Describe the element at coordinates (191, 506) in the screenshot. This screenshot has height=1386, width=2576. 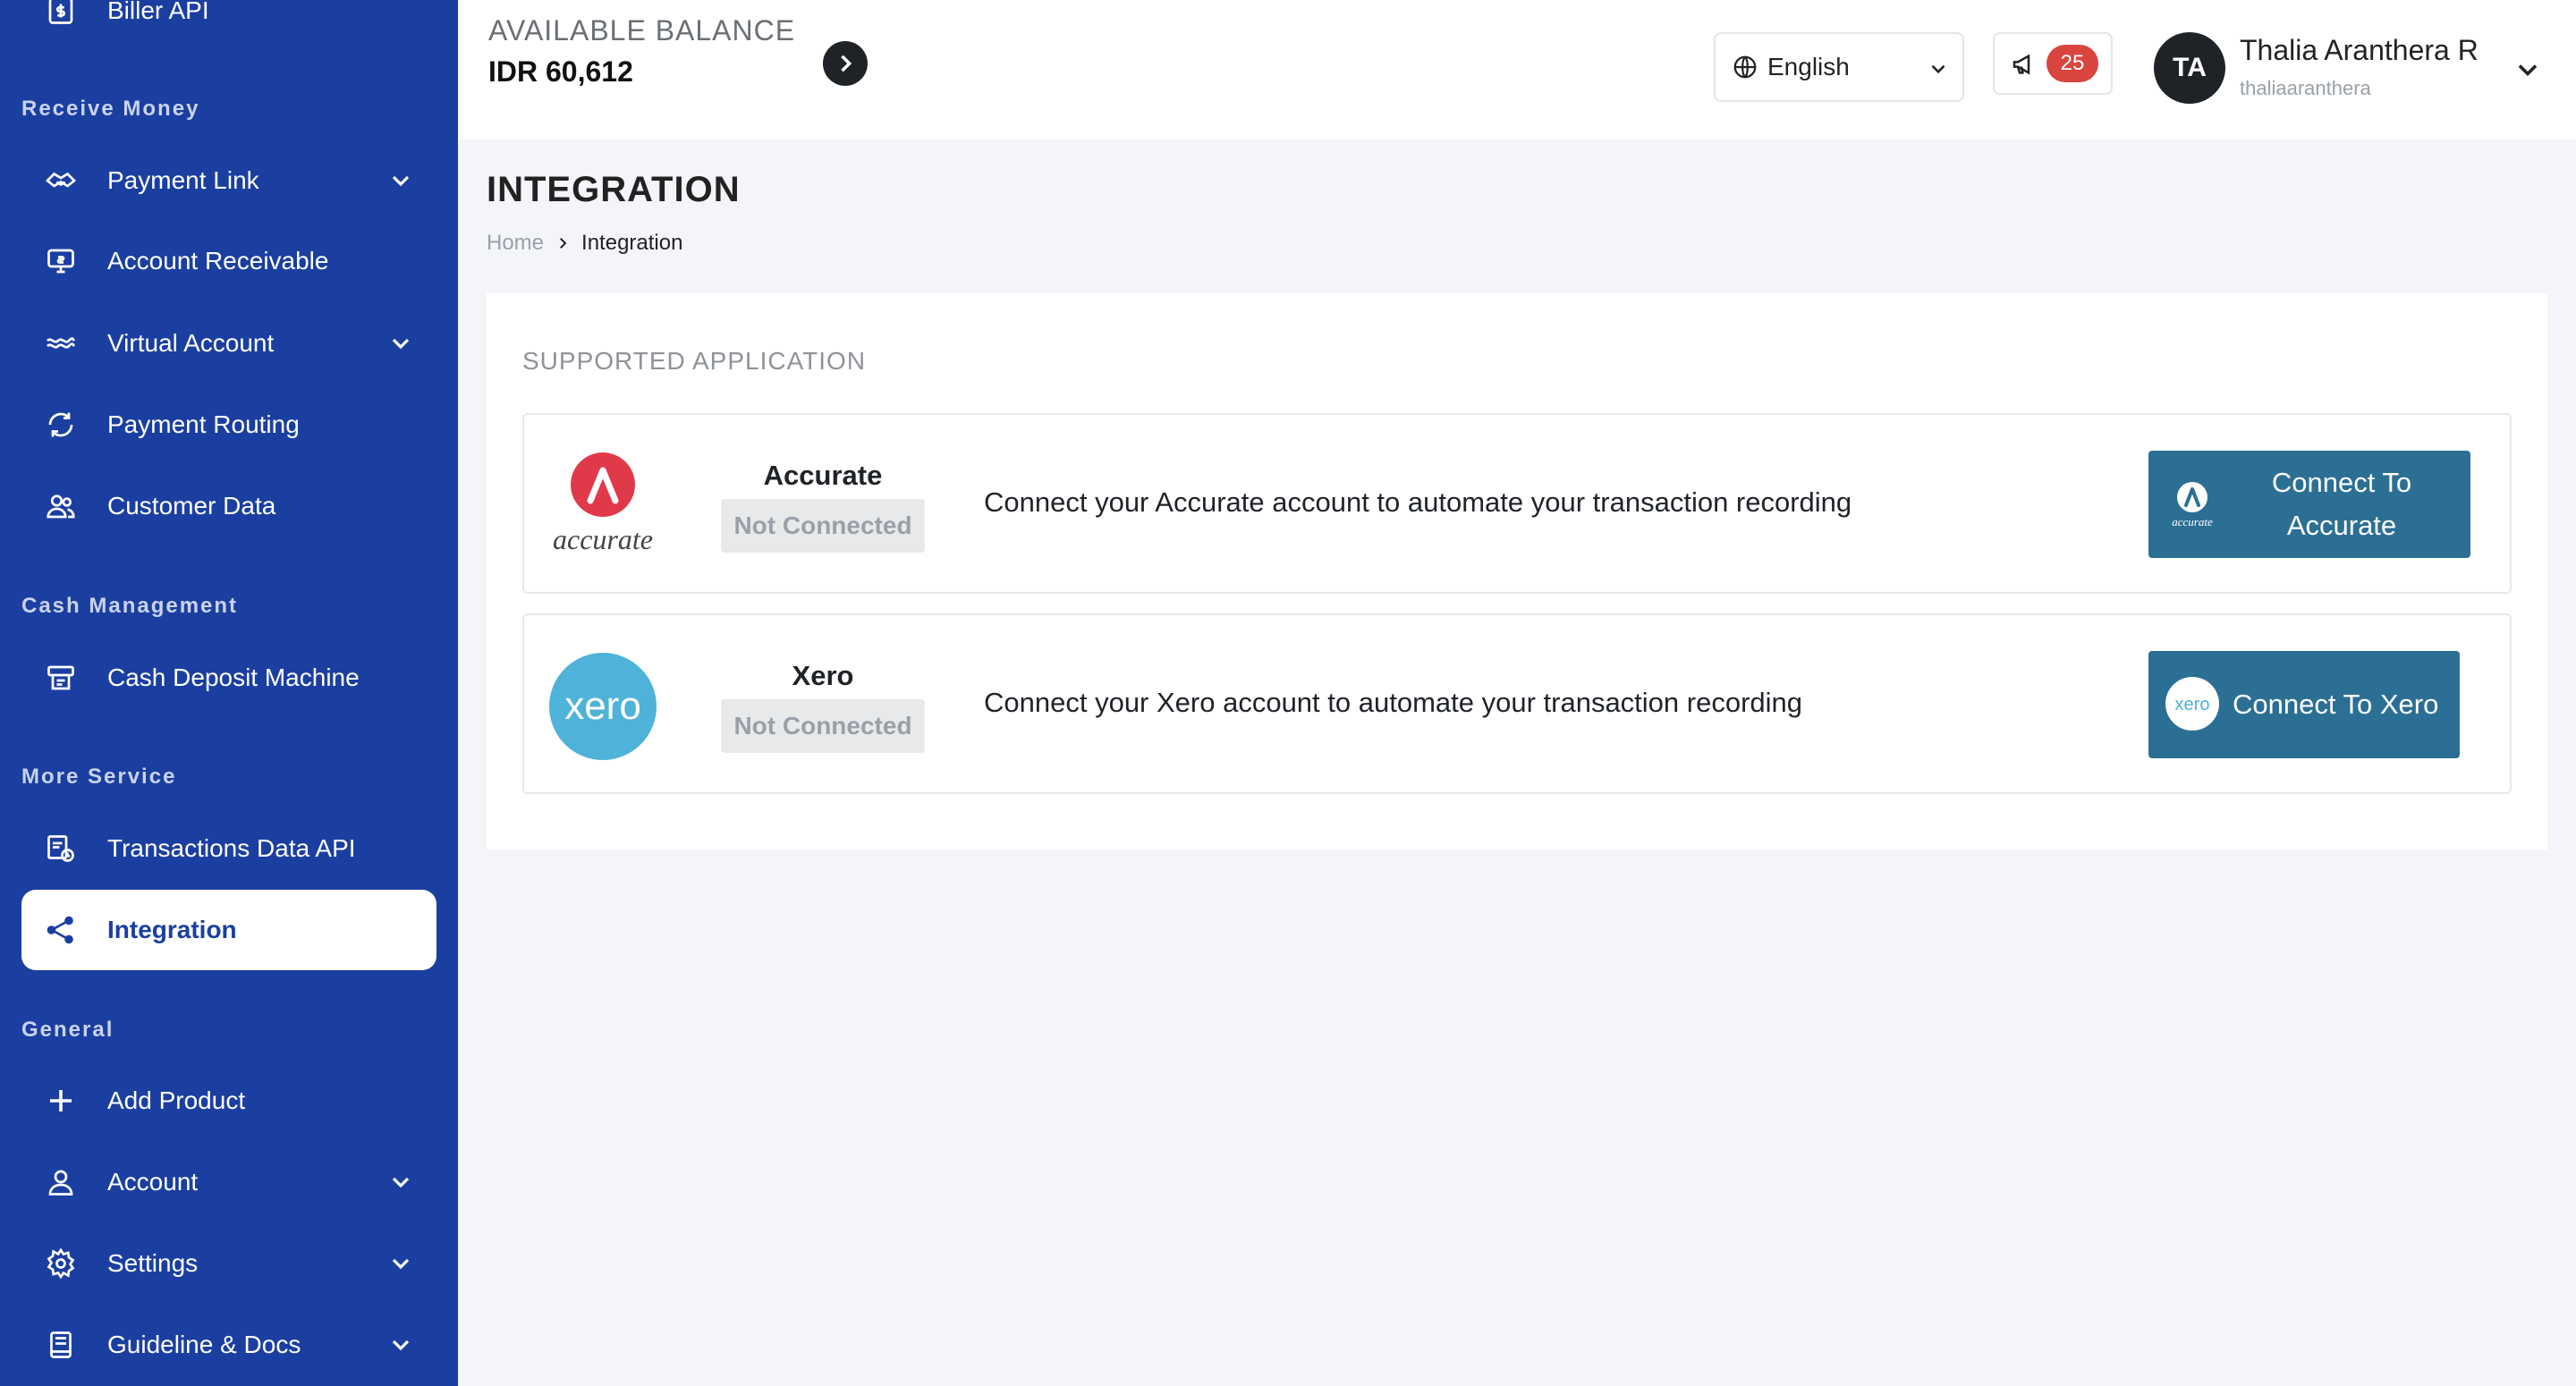
I see `sidebar-item-label: Customer Data` at that location.